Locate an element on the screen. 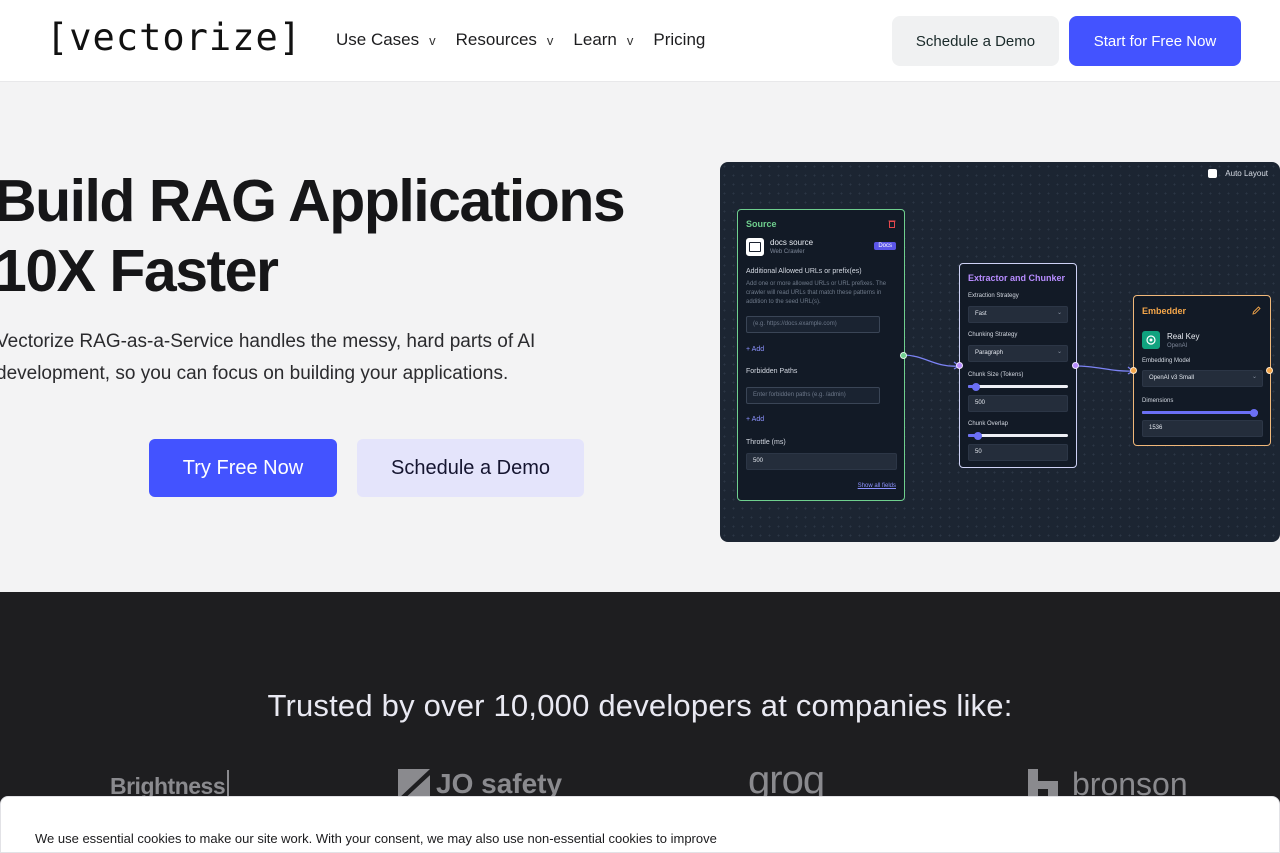 Image resolution: width=1280 pixels, height=853 pixels. web-crawler-icon is located at coordinates (755, 247).